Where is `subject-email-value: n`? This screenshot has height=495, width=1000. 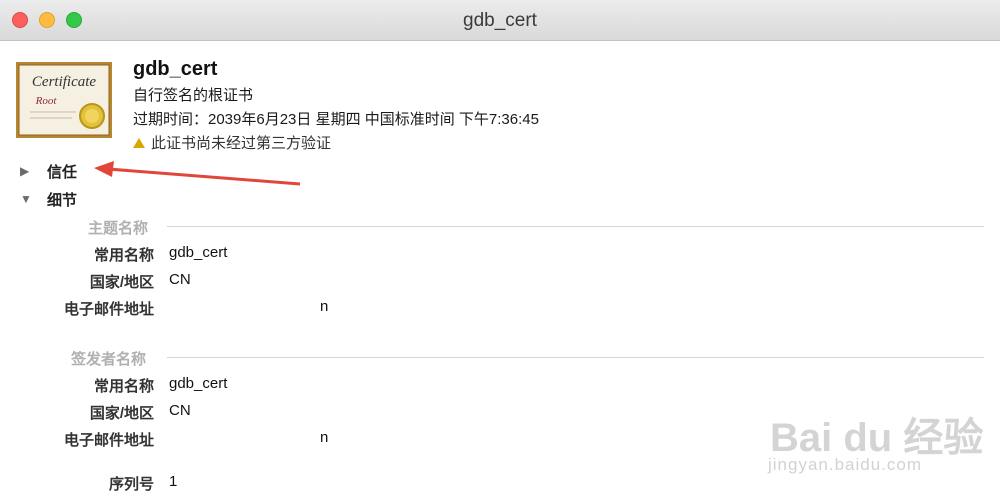 subject-email-value: n is located at coordinates (324, 306).